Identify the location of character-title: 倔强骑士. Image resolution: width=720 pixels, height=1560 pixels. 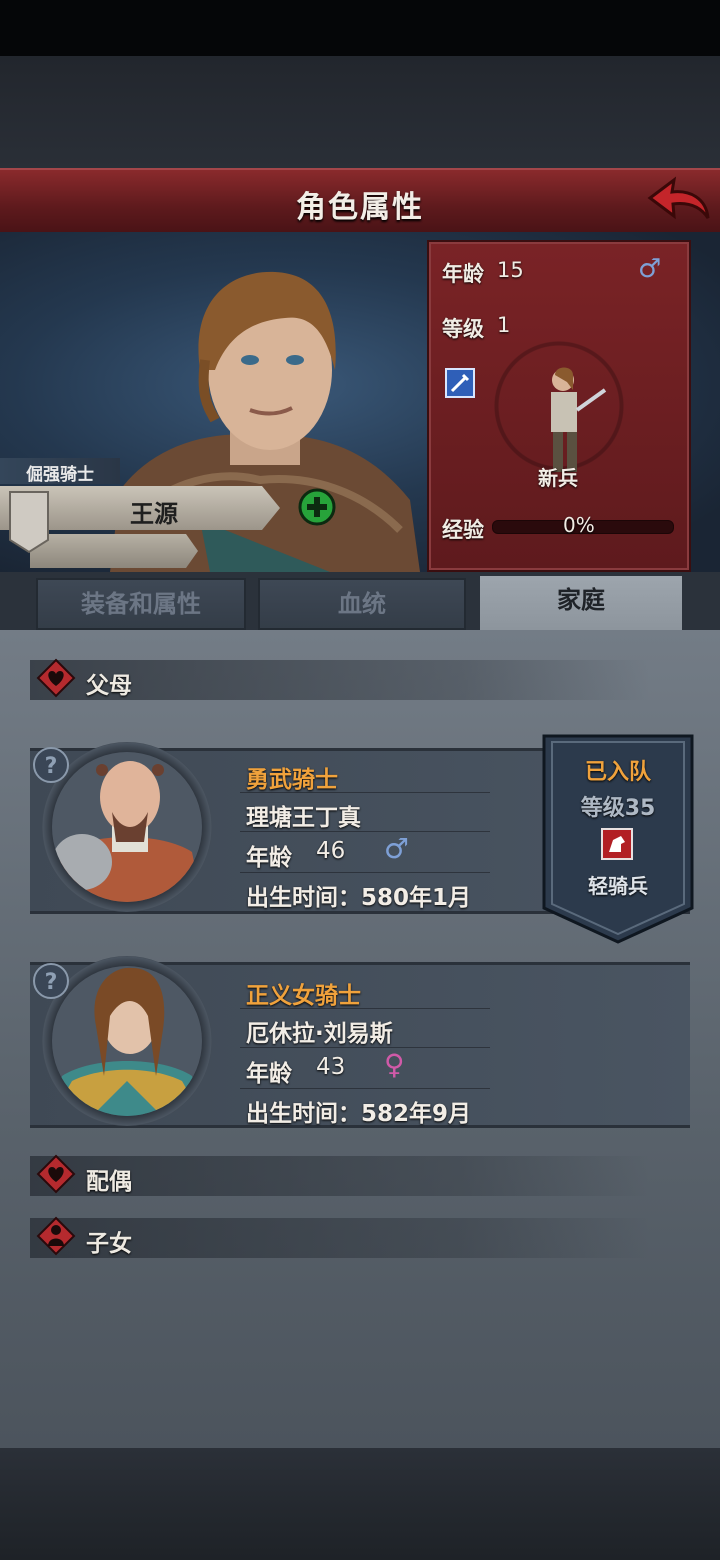
(60, 475).